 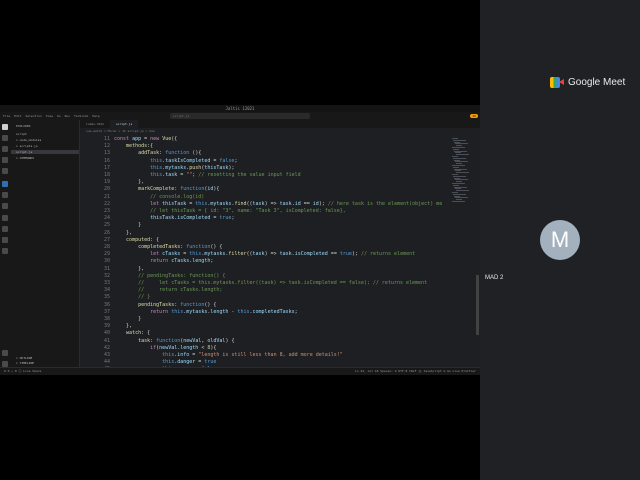 I want to click on code-line: 12 methods:{, so click(x=266, y=146).